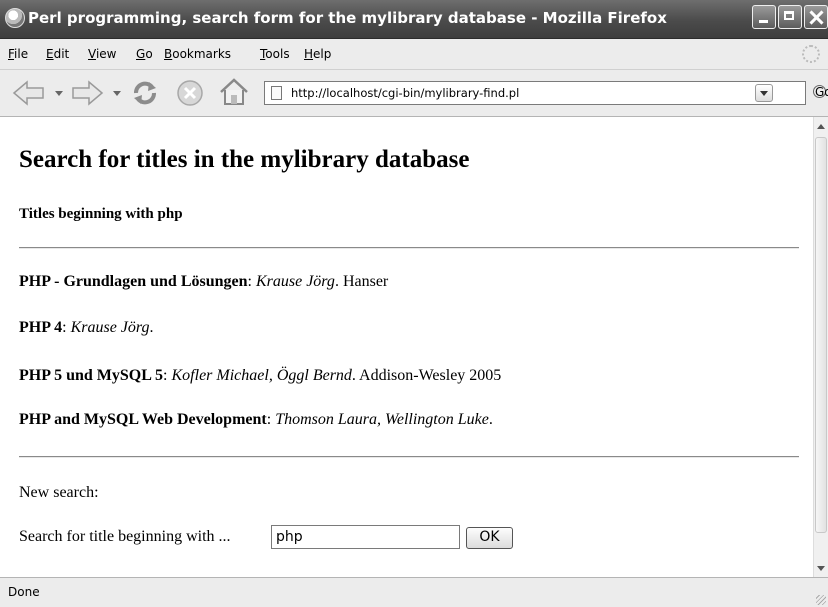  Describe the element at coordinates (811, 54) in the screenshot. I see `throbber-icon` at that location.